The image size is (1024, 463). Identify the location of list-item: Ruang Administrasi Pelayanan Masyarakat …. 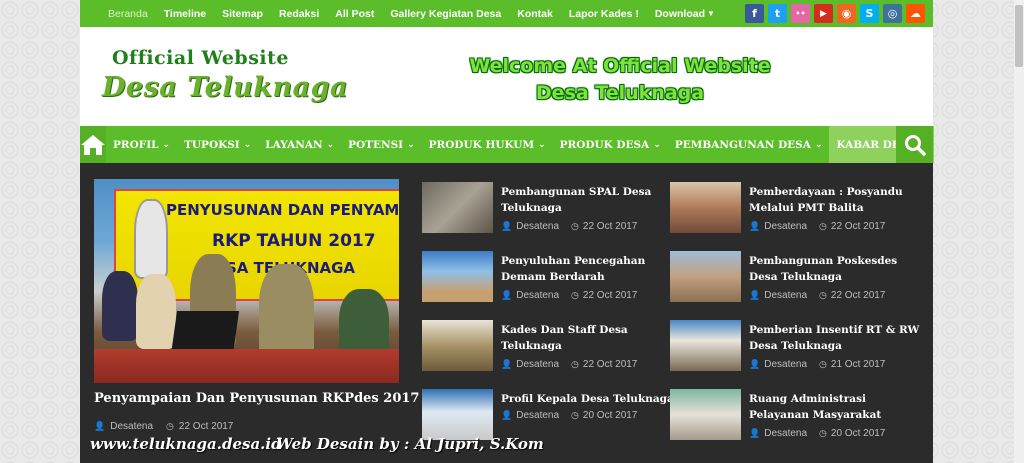
(790, 417).